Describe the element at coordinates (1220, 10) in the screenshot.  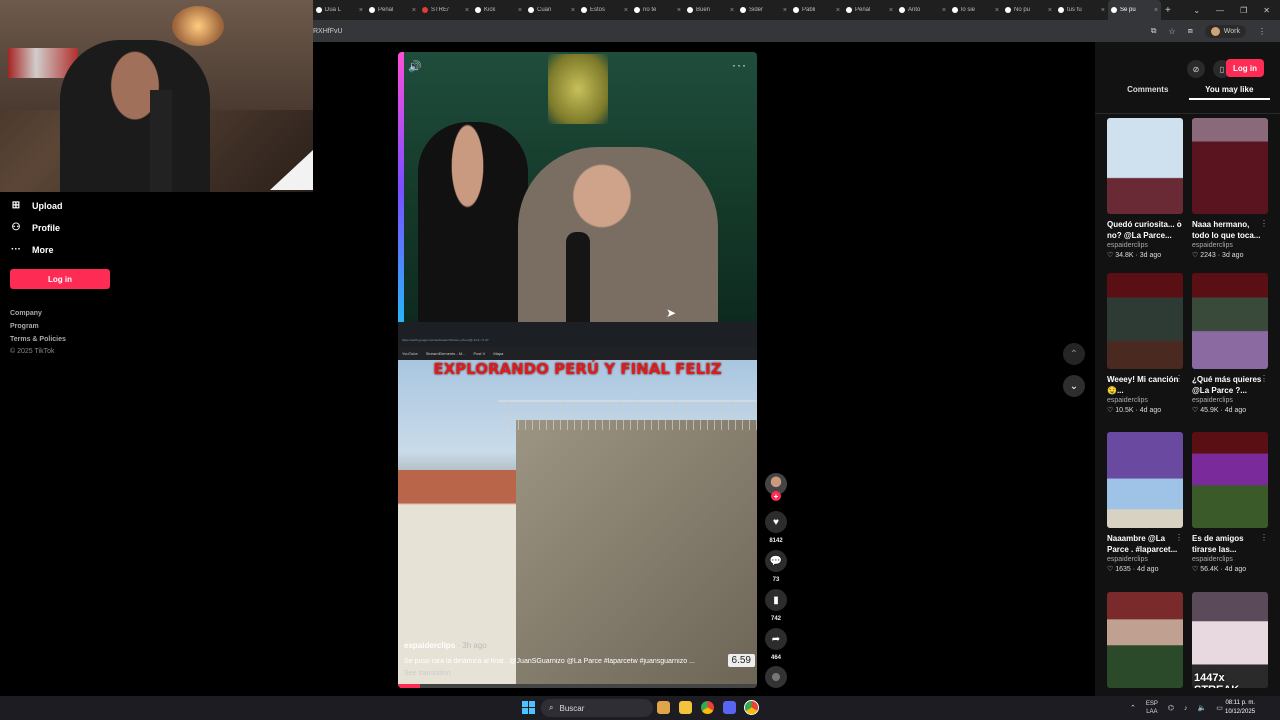
I see `minimize-icon: —` at that location.